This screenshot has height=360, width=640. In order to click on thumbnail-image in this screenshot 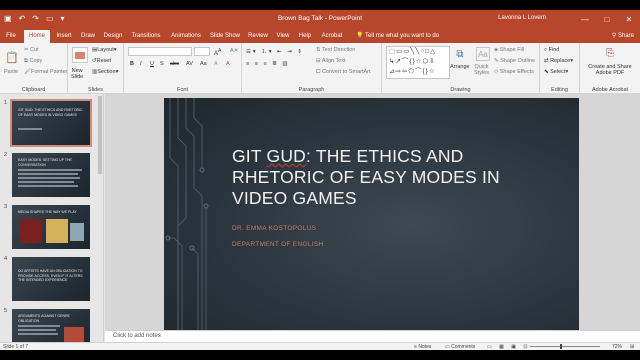, I will do `click(31, 231)`.